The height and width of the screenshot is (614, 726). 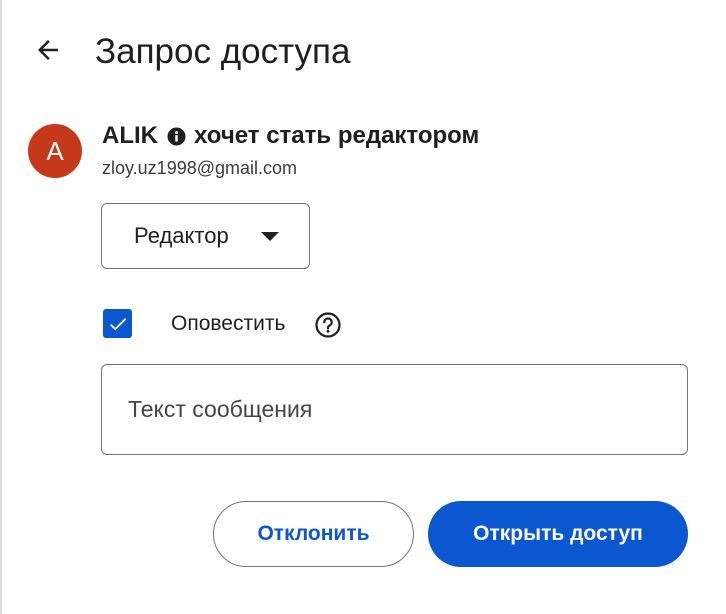 I want to click on checkmark-icon, so click(x=117, y=323).